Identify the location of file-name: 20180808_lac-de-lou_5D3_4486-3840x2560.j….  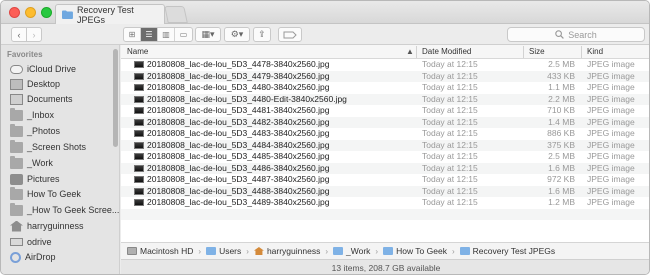
(238, 167).